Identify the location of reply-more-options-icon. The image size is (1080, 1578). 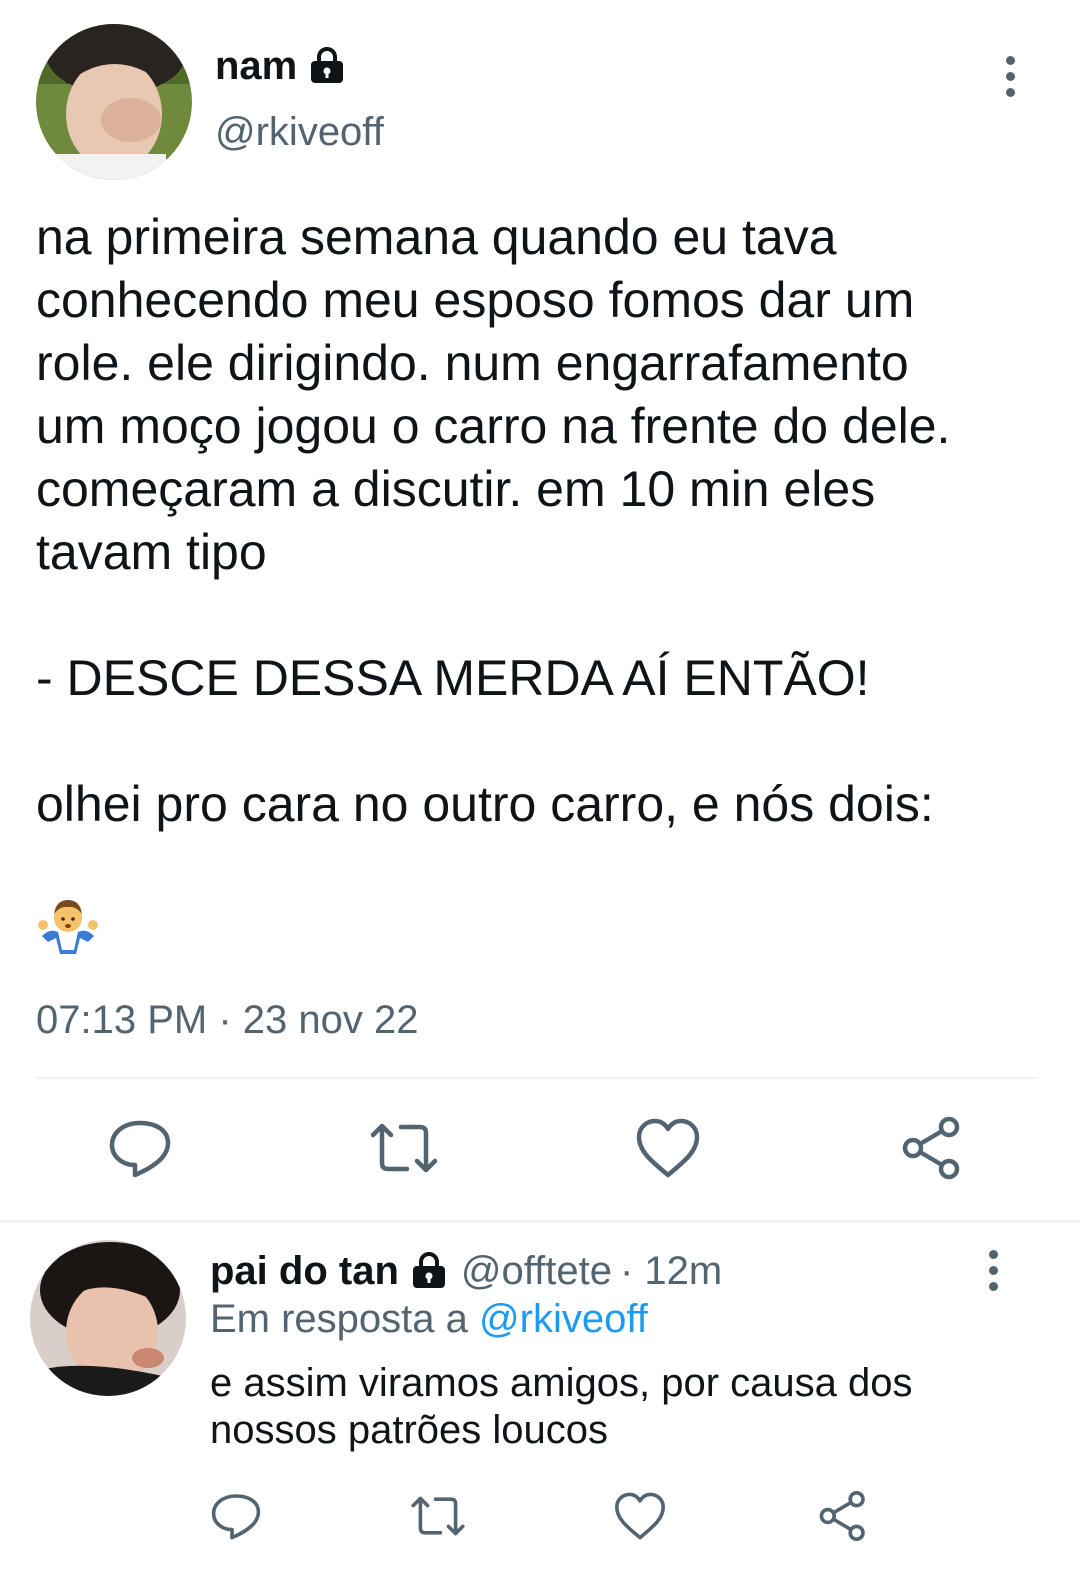
(993, 1272).